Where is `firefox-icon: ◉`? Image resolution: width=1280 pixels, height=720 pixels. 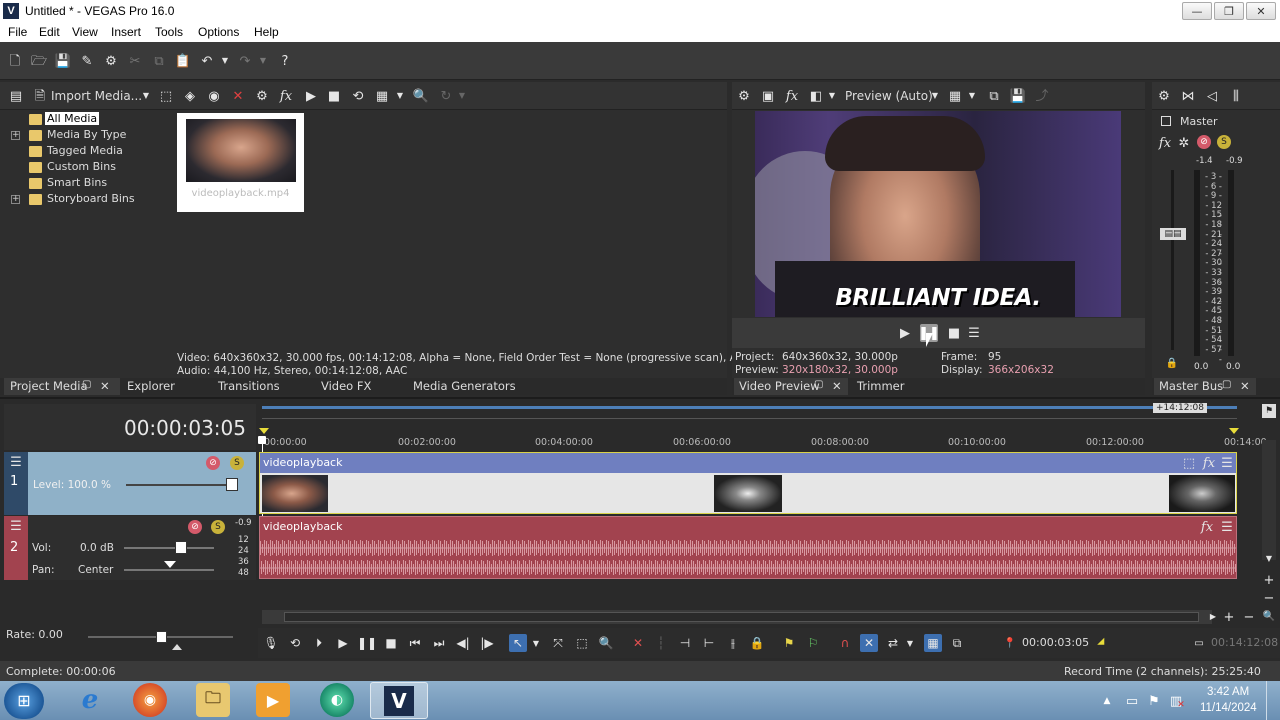 firefox-icon: ◉ is located at coordinates (150, 700).